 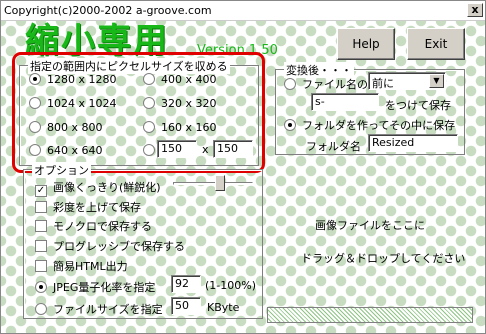 I want to click on size-option-640: 640 x 640, so click(x=66, y=151).